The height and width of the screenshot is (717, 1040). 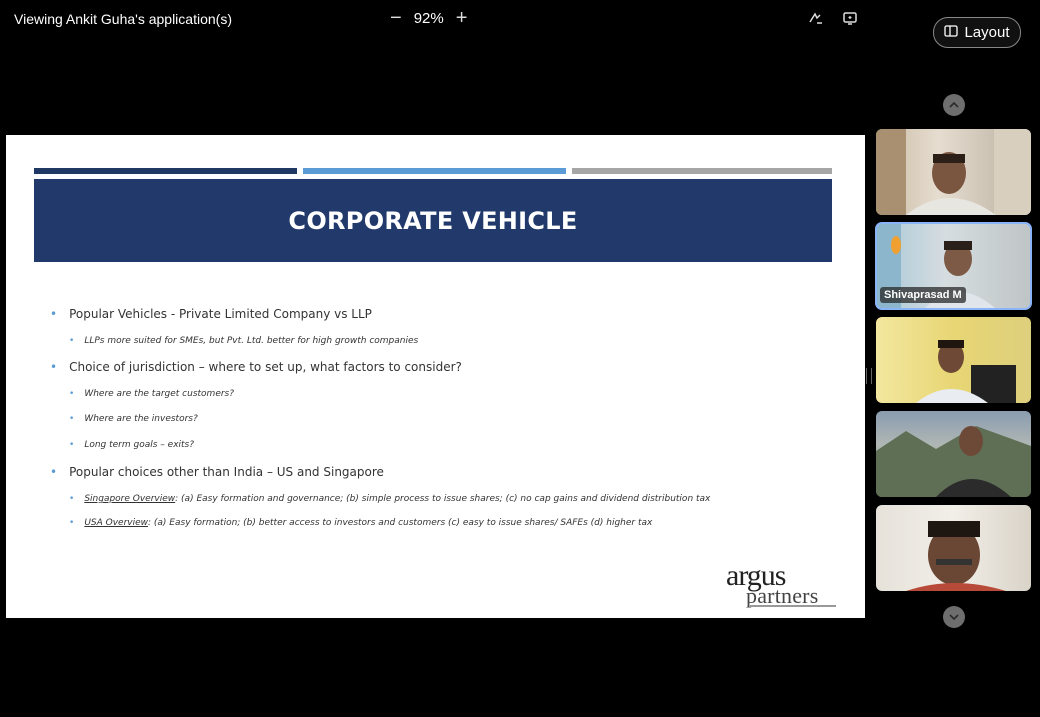 What do you see at coordinates (781, 583) in the screenshot?
I see `argus-partners-logo: argus partners` at bounding box center [781, 583].